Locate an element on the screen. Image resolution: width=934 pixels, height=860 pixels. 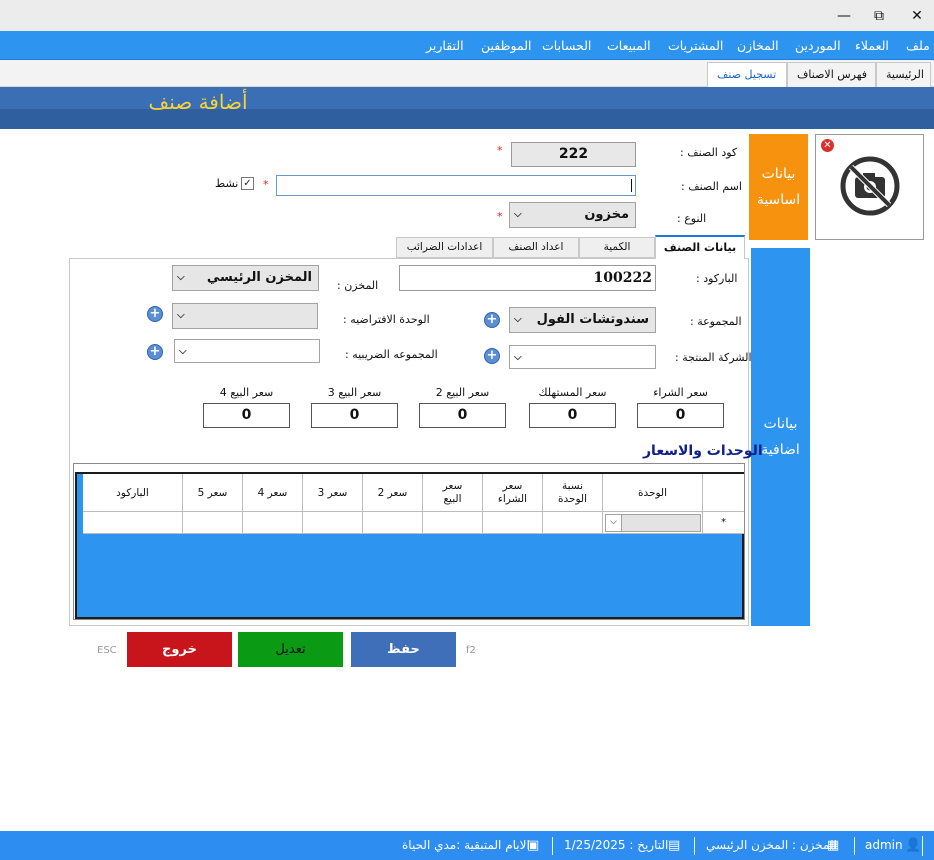
tax-group-select: ⌵ is located at coordinates (247, 351).